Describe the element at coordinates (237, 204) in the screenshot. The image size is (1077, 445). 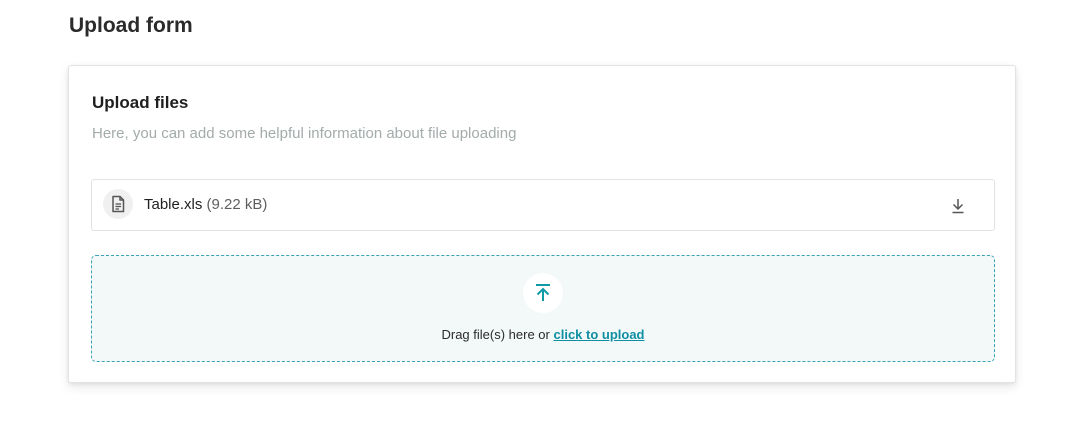
I see `file-size: (9.22 kB)` at that location.